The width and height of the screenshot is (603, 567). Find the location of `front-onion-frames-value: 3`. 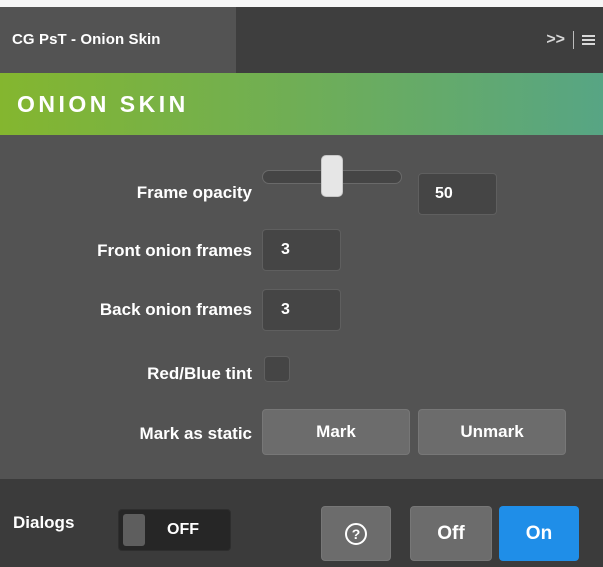

front-onion-frames-value: 3 is located at coordinates (285, 249).